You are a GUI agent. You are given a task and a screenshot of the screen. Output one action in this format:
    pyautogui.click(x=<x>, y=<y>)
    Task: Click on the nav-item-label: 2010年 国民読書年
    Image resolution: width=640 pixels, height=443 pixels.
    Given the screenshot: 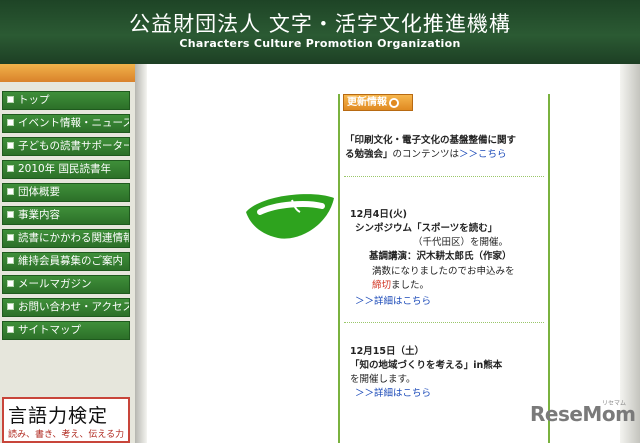 What is the action you would take?
    pyautogui.click(x=65, y=169)
    